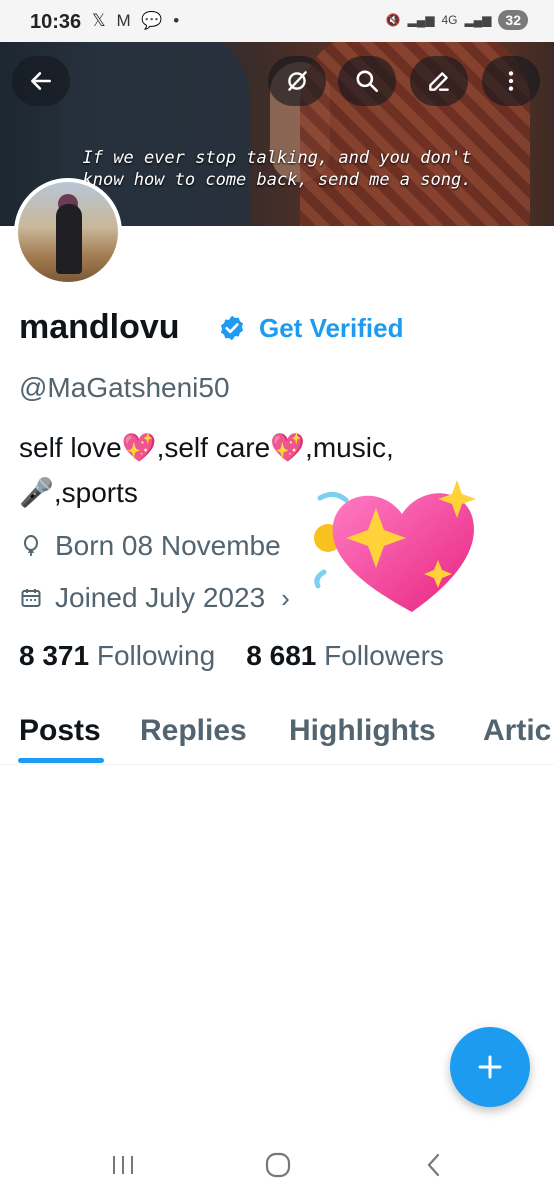 This screenshot has height=1200, width=554. What do you see at coordinates (69, 239) in the screenshot?
I see `avatar-person` at bounding box center [69, 239].